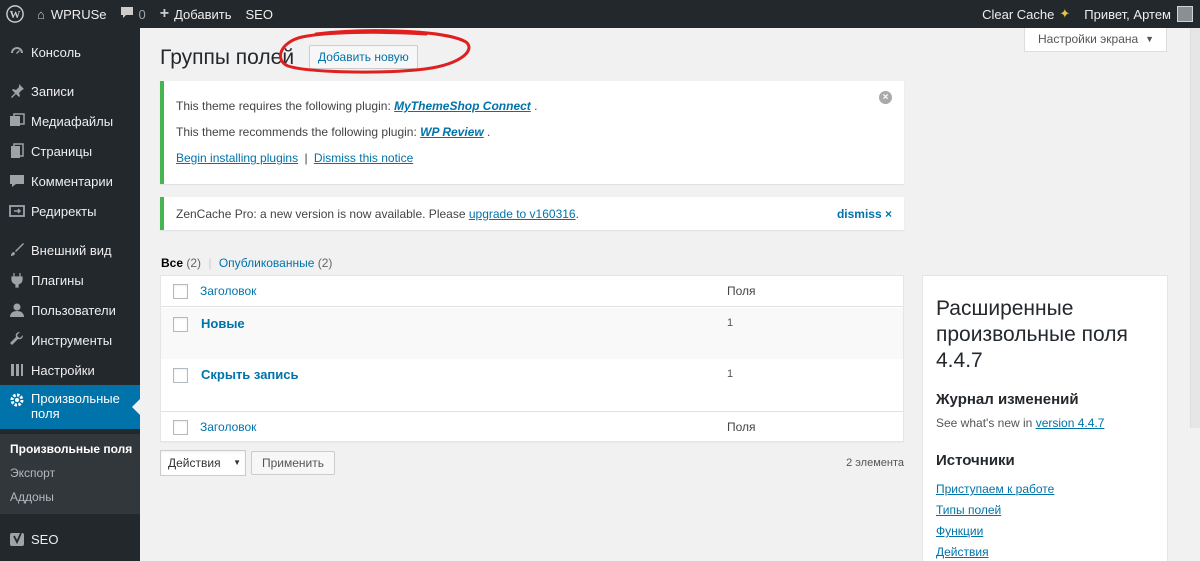 The image size is (1200, 561). What do you see at coordinates (1020, 423) in the screenshot?
I see `changelog-text: See what's new in version 4.4.7` at bounding box center [1020, 423].